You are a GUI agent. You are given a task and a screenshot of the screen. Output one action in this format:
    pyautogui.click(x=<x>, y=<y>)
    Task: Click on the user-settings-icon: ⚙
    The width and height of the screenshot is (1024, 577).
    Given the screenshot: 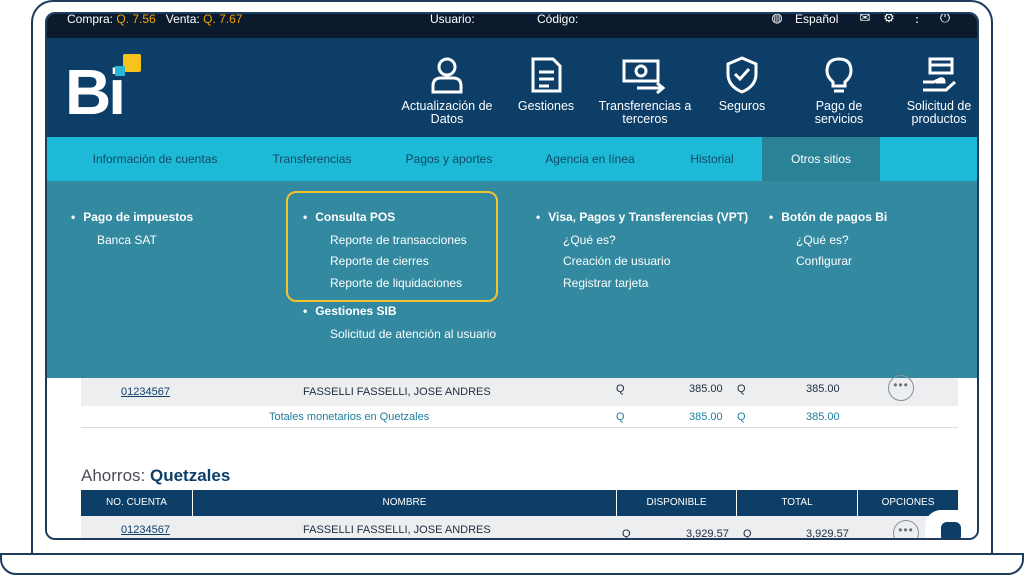 What is the action you would take?
    pyautogui.click(x=889, y=19)
    